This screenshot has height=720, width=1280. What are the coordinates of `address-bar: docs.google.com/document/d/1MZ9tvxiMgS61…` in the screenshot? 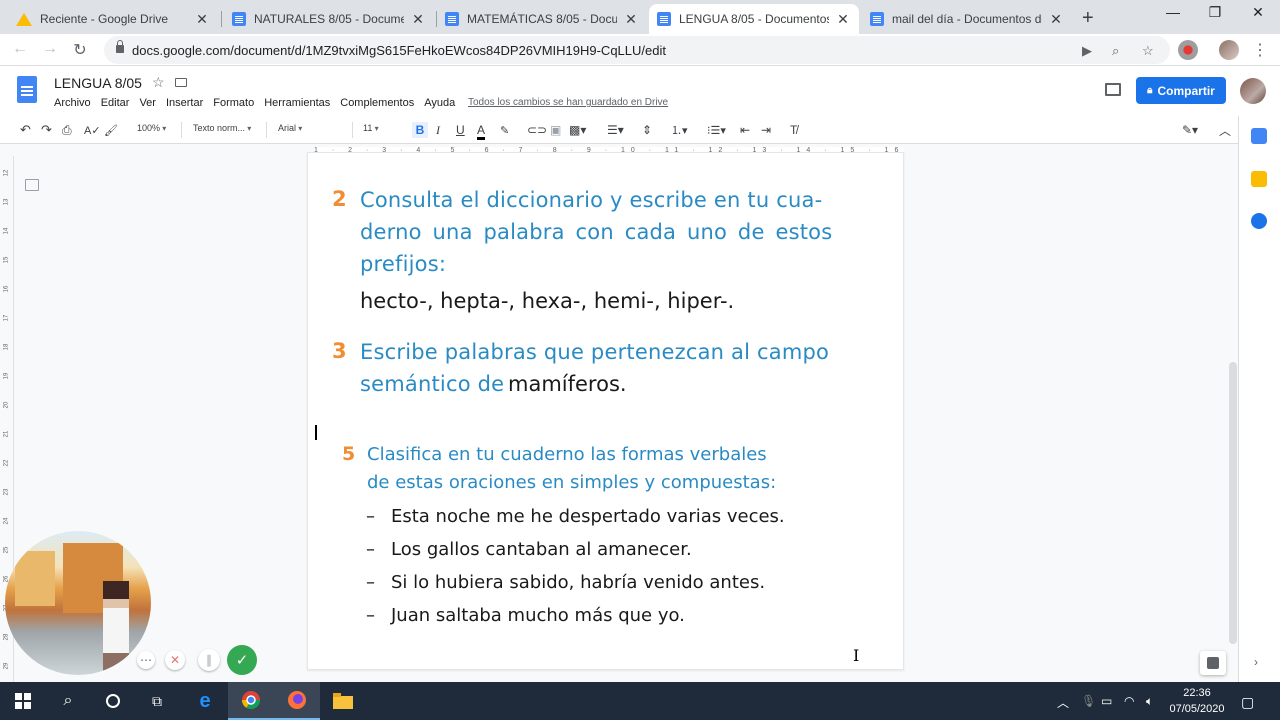 It's located at (637, 50).